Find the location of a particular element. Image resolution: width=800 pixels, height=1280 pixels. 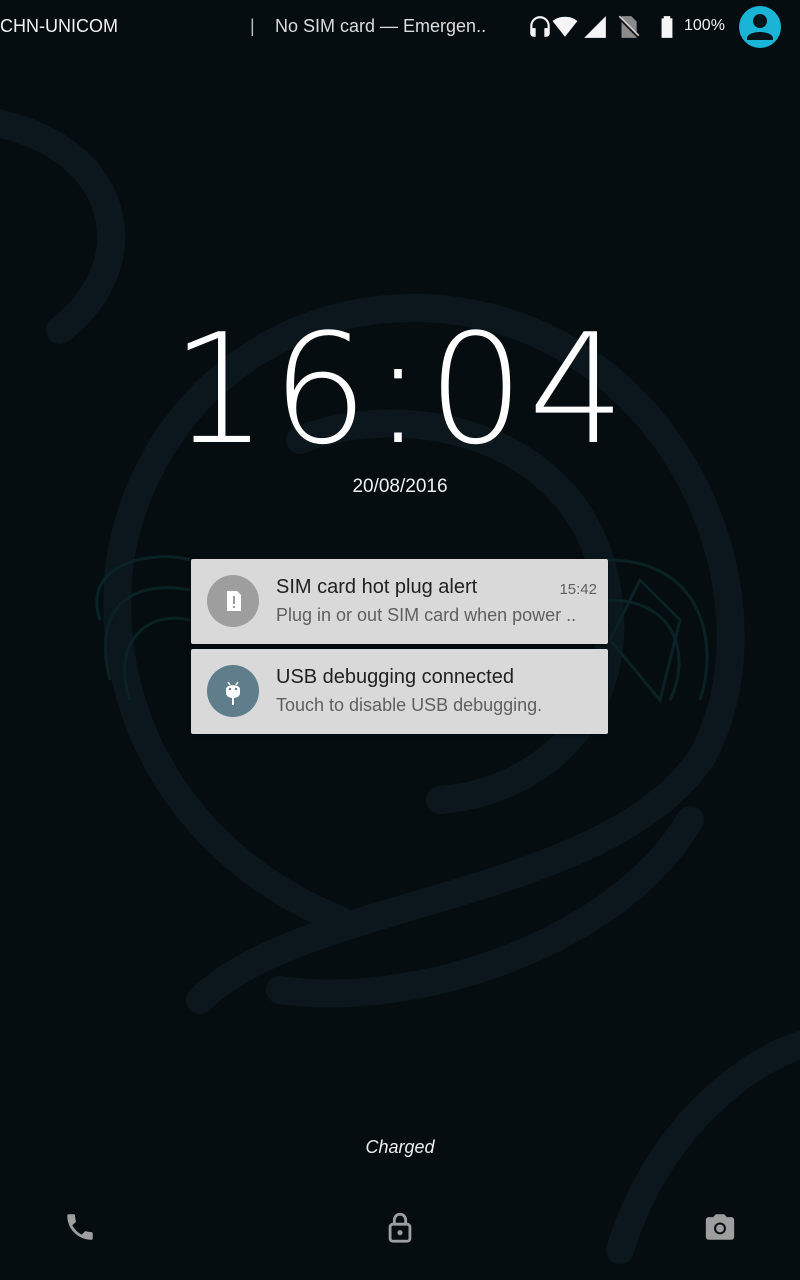

battery-icon is located at coordinates (667, 27).